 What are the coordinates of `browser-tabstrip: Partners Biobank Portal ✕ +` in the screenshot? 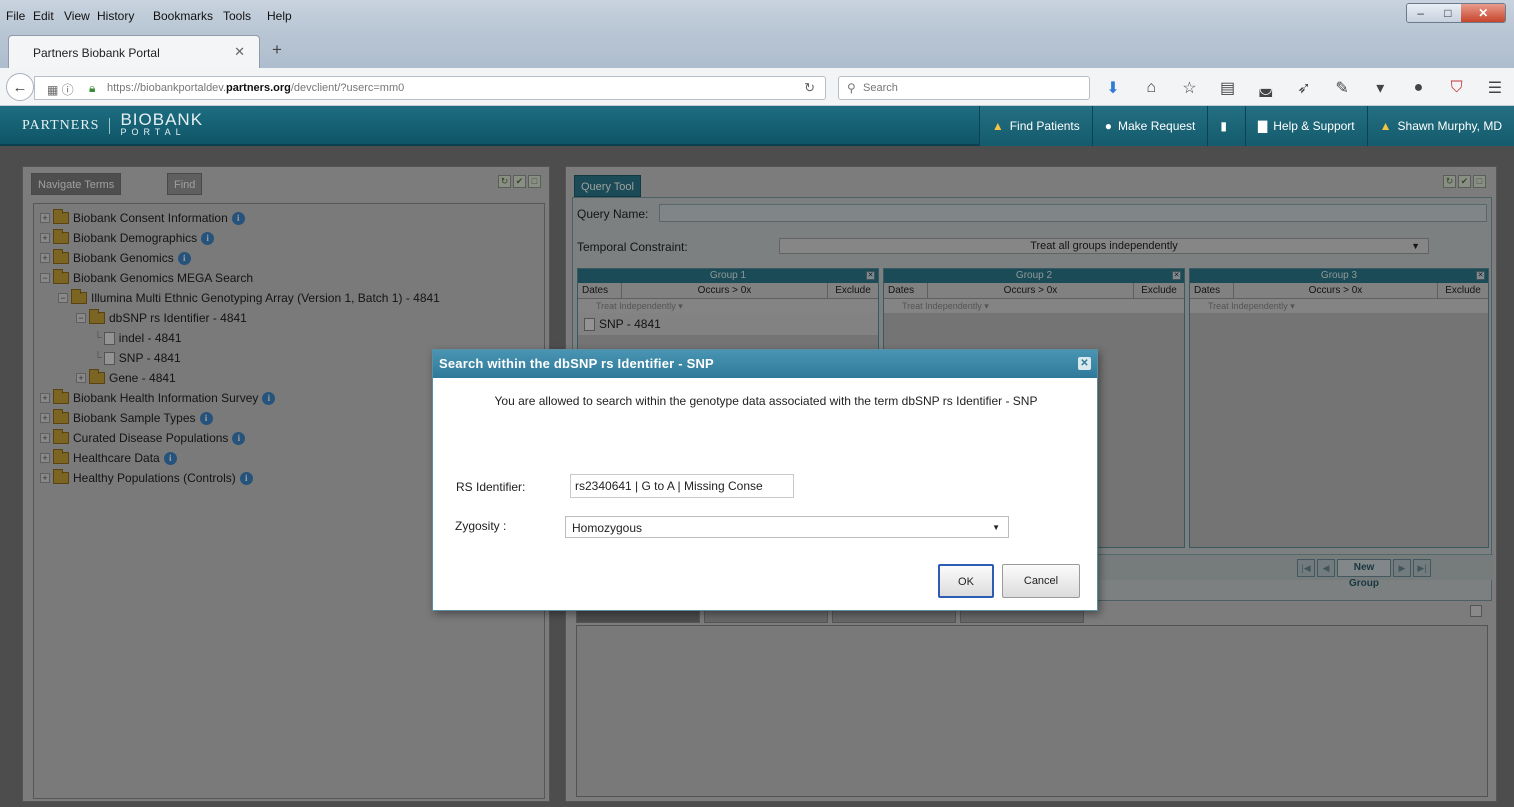 It's located at (757, 49).